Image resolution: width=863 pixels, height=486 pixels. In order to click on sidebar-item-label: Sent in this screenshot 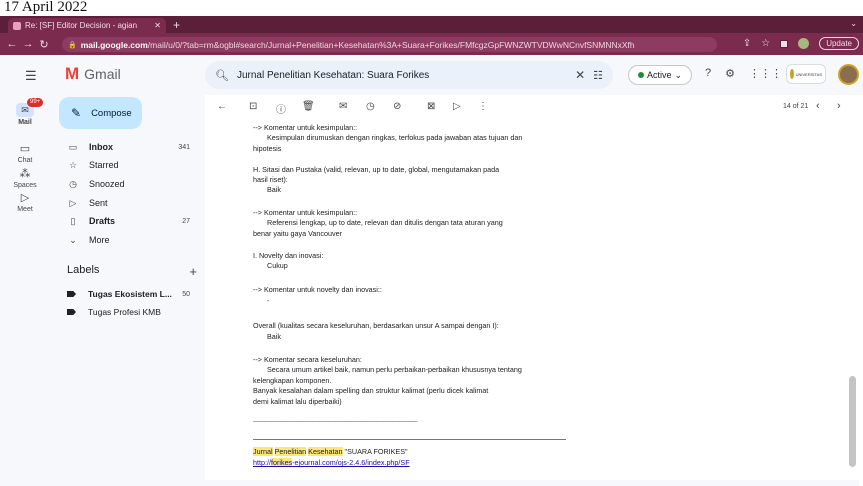, I will do `click(98, 203)`.